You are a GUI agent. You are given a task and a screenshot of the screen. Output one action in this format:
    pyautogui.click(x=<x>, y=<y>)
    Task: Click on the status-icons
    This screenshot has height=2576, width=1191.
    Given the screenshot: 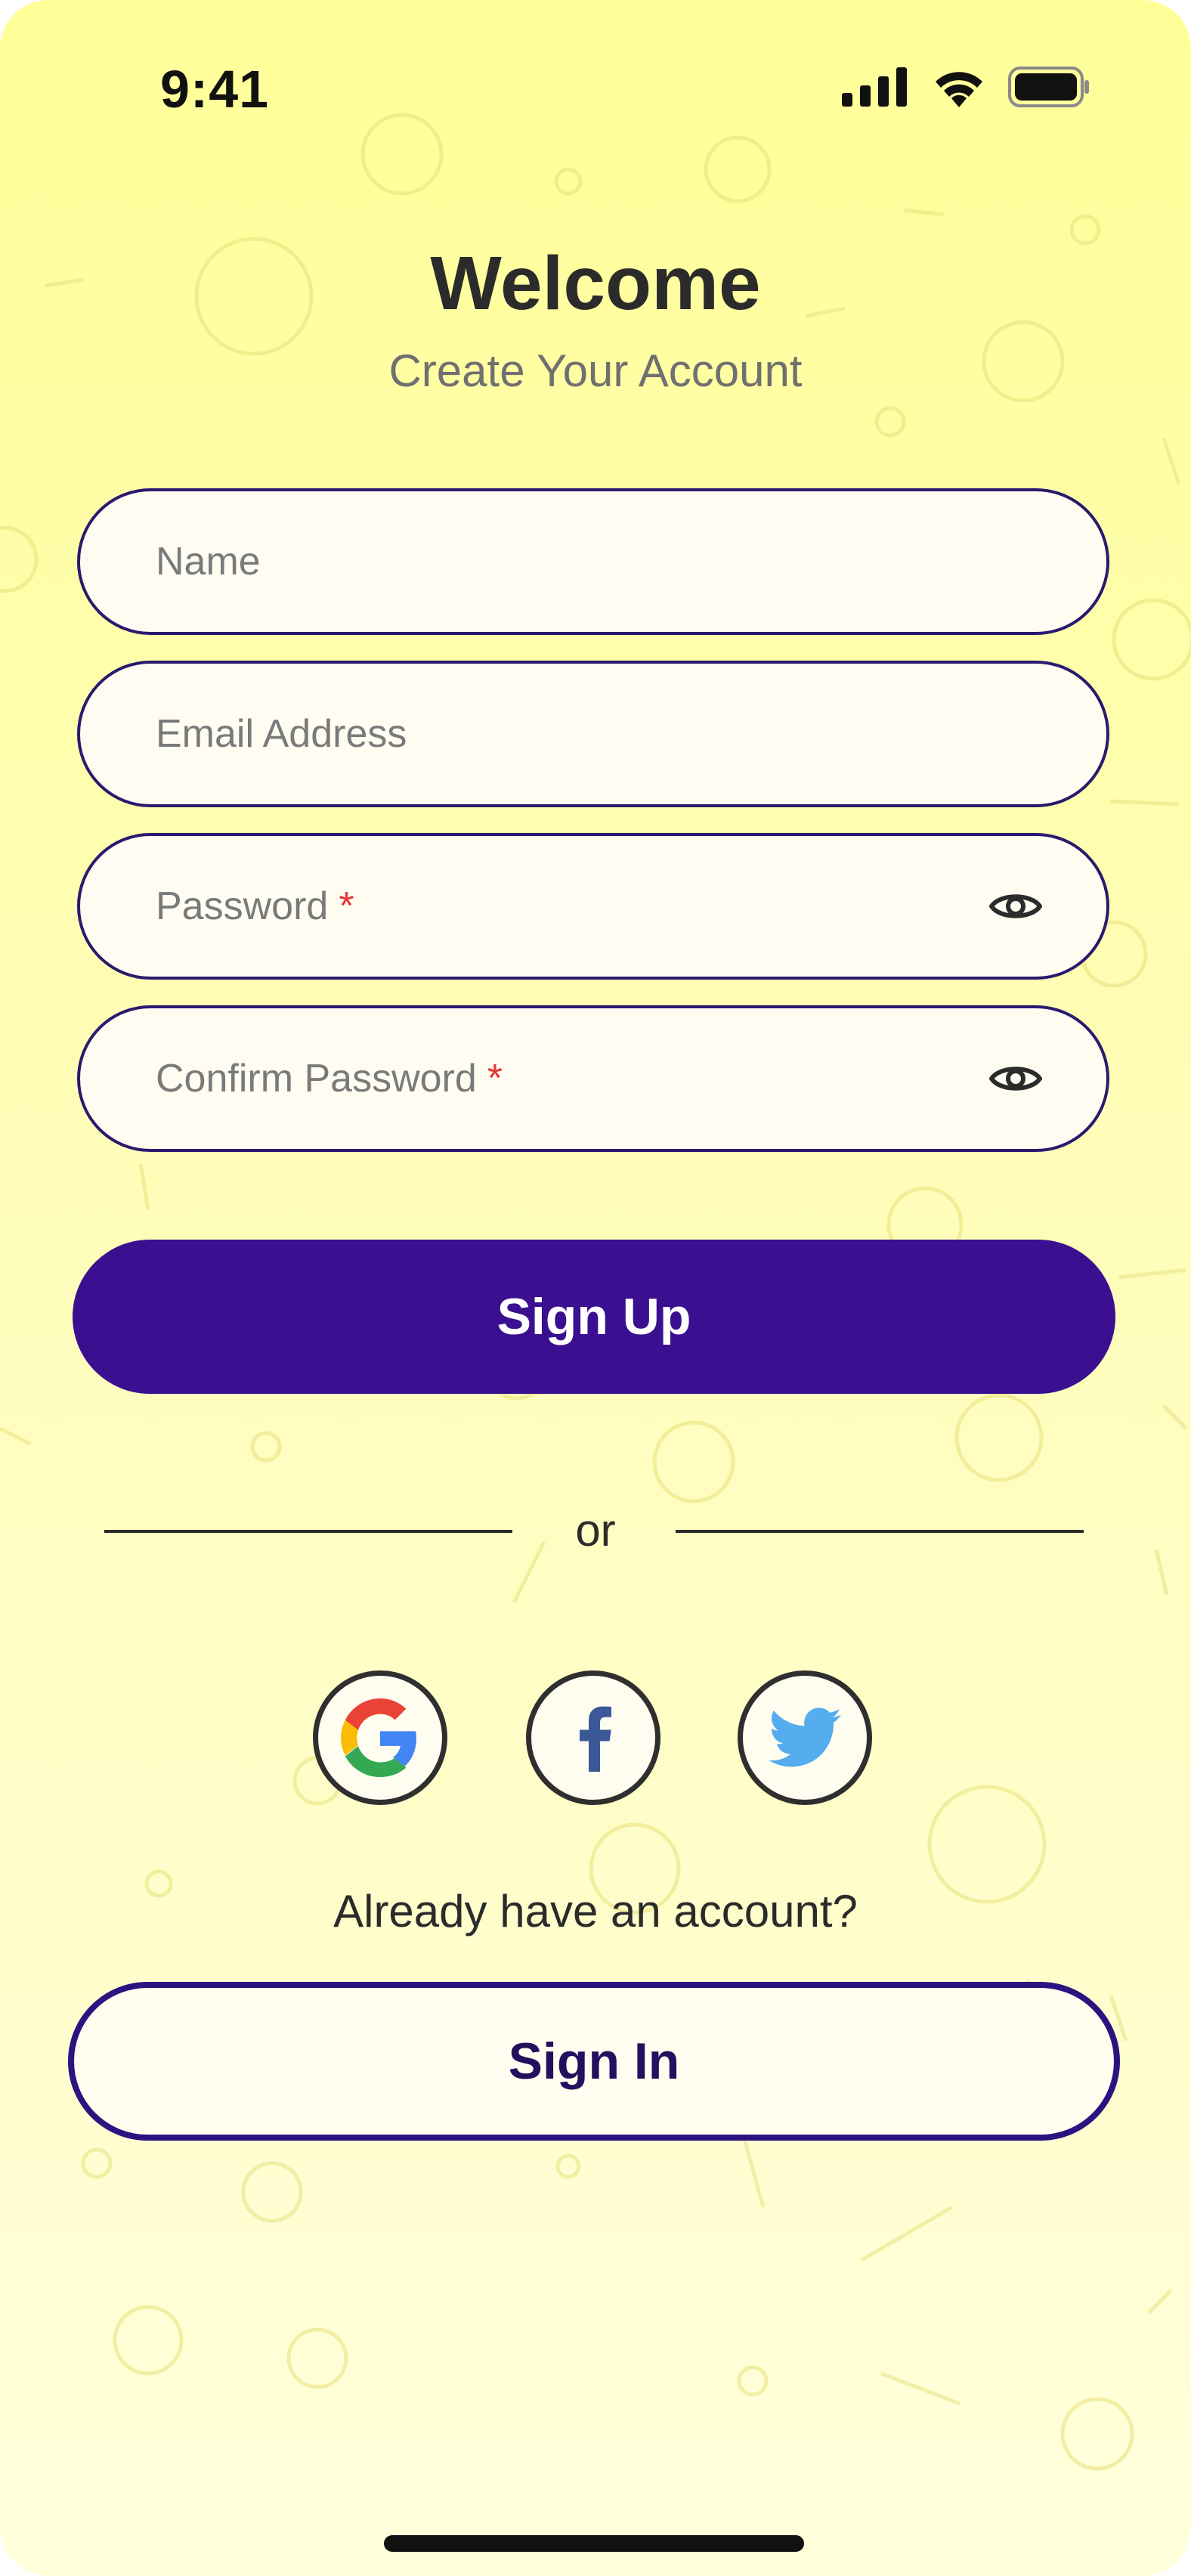 What is the action you would take?
    pyautogui.click(x=966, y=87)
    